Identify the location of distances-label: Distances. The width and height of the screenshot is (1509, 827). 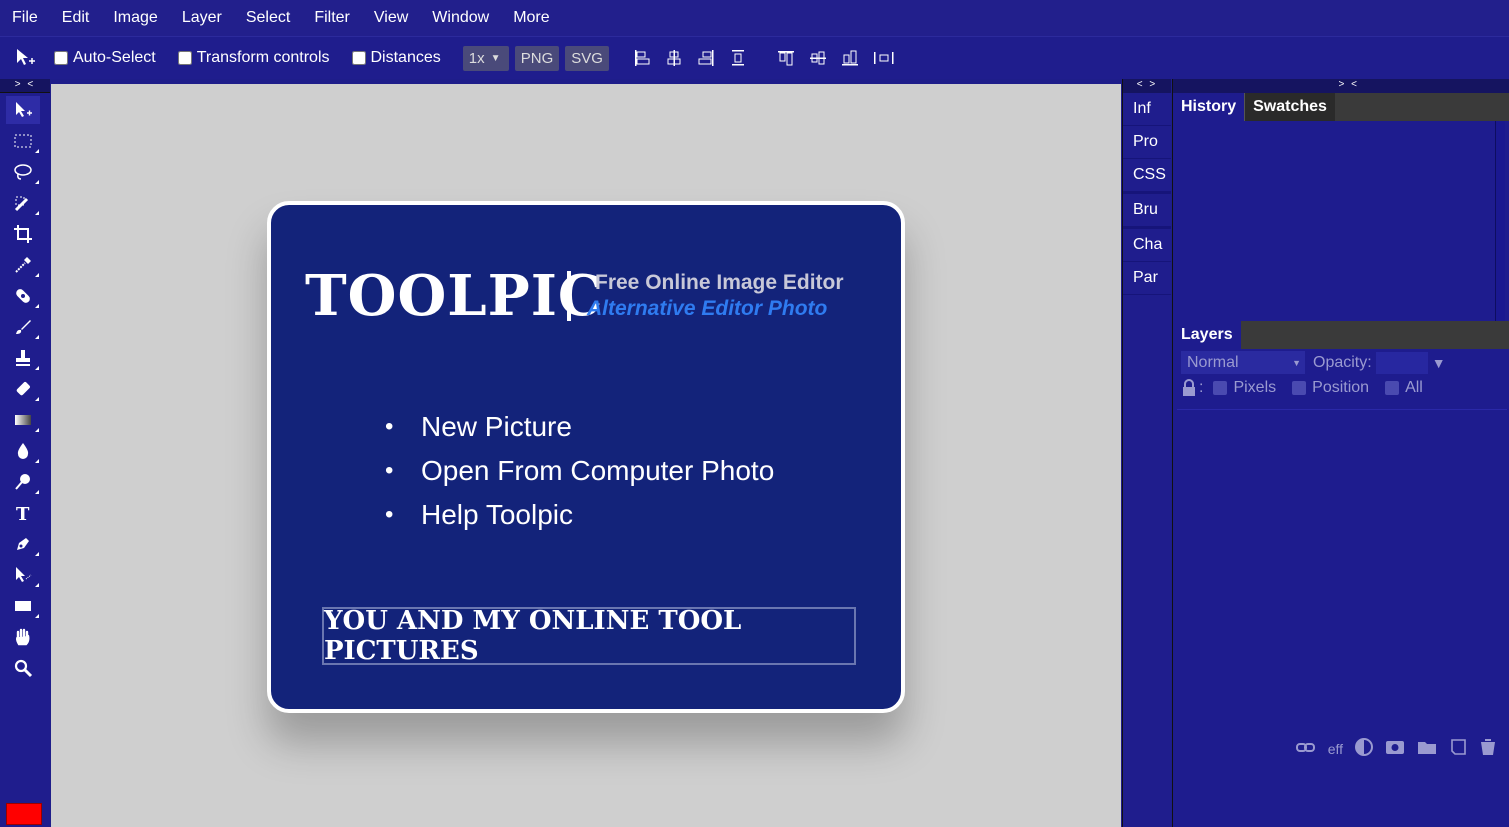
(405, 57).